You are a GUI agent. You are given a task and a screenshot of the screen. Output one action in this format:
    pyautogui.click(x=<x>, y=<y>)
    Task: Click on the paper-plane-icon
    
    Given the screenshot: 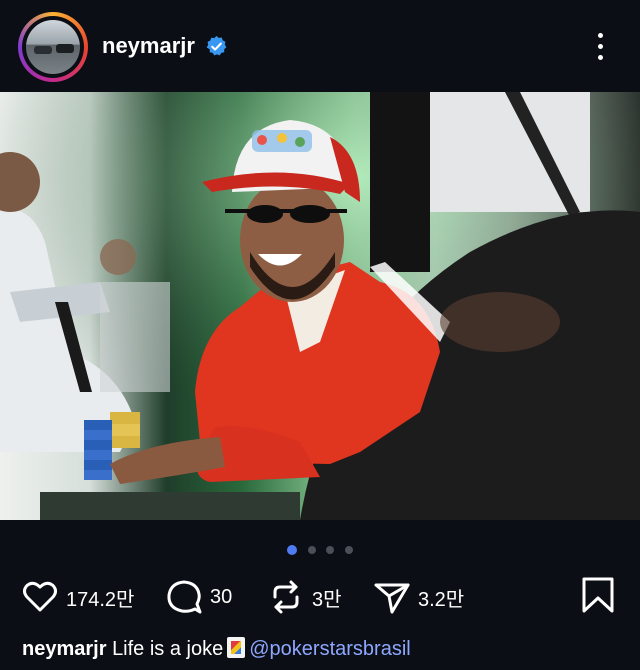 What is the action you would take?
    pyautogui.click(x=392, y=598)
    